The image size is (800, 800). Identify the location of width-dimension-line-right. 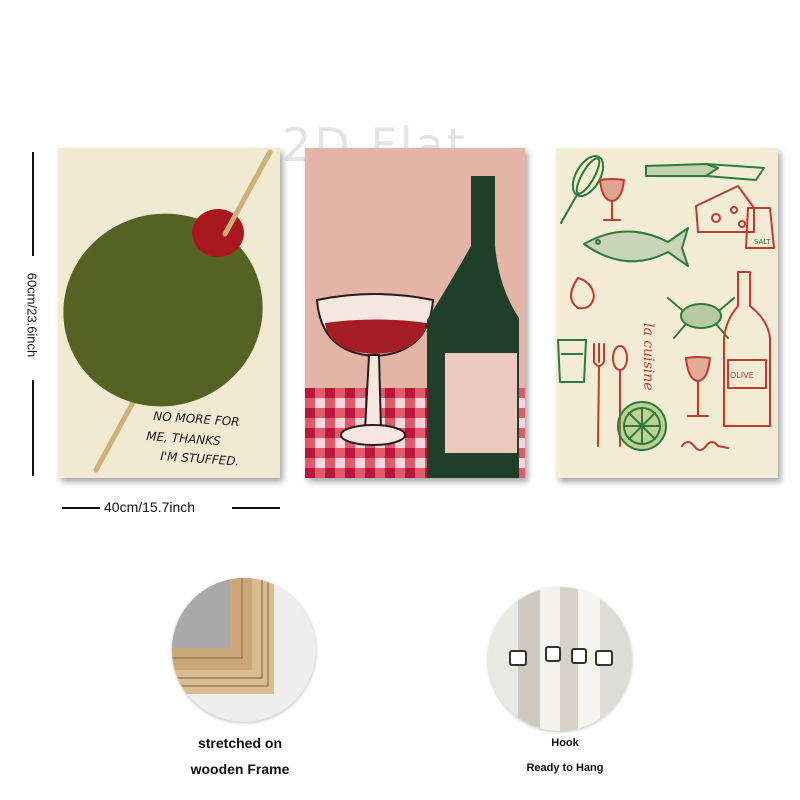
(256, 508).